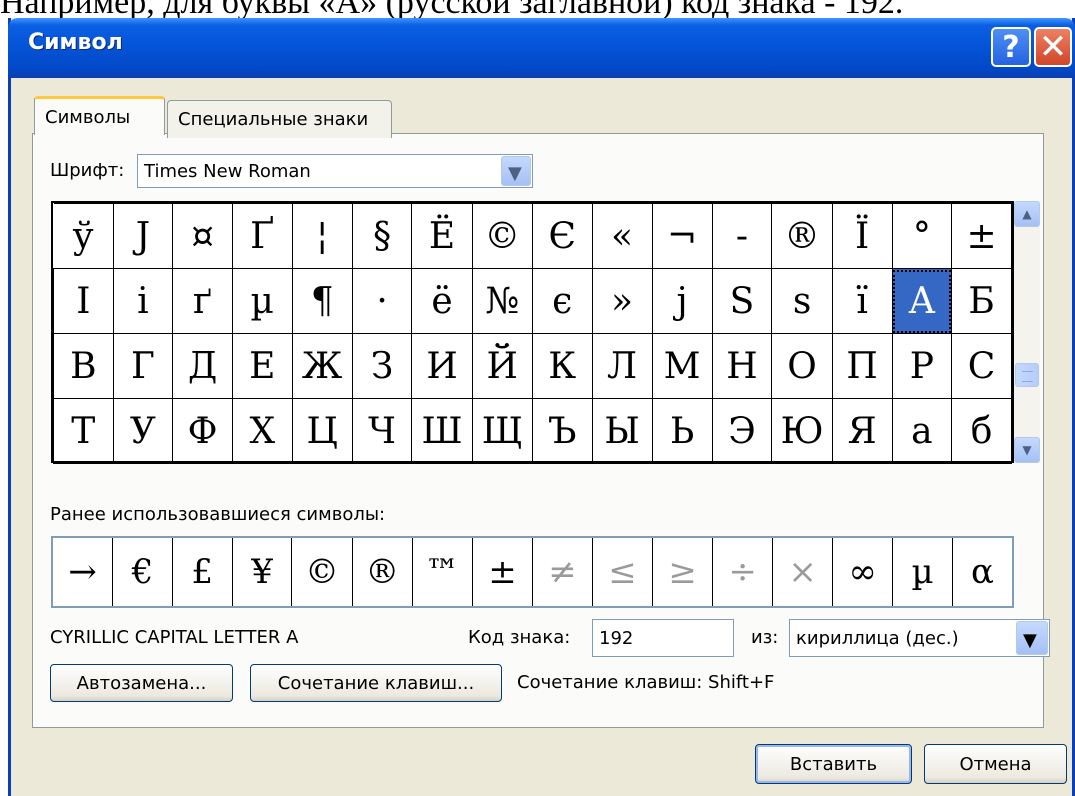 The height and width of the screenshot is (796, 1075). Describe the element at coordinates (503, 572) in the screenshot. I see `recent-symbol-cell: ±` at that location.